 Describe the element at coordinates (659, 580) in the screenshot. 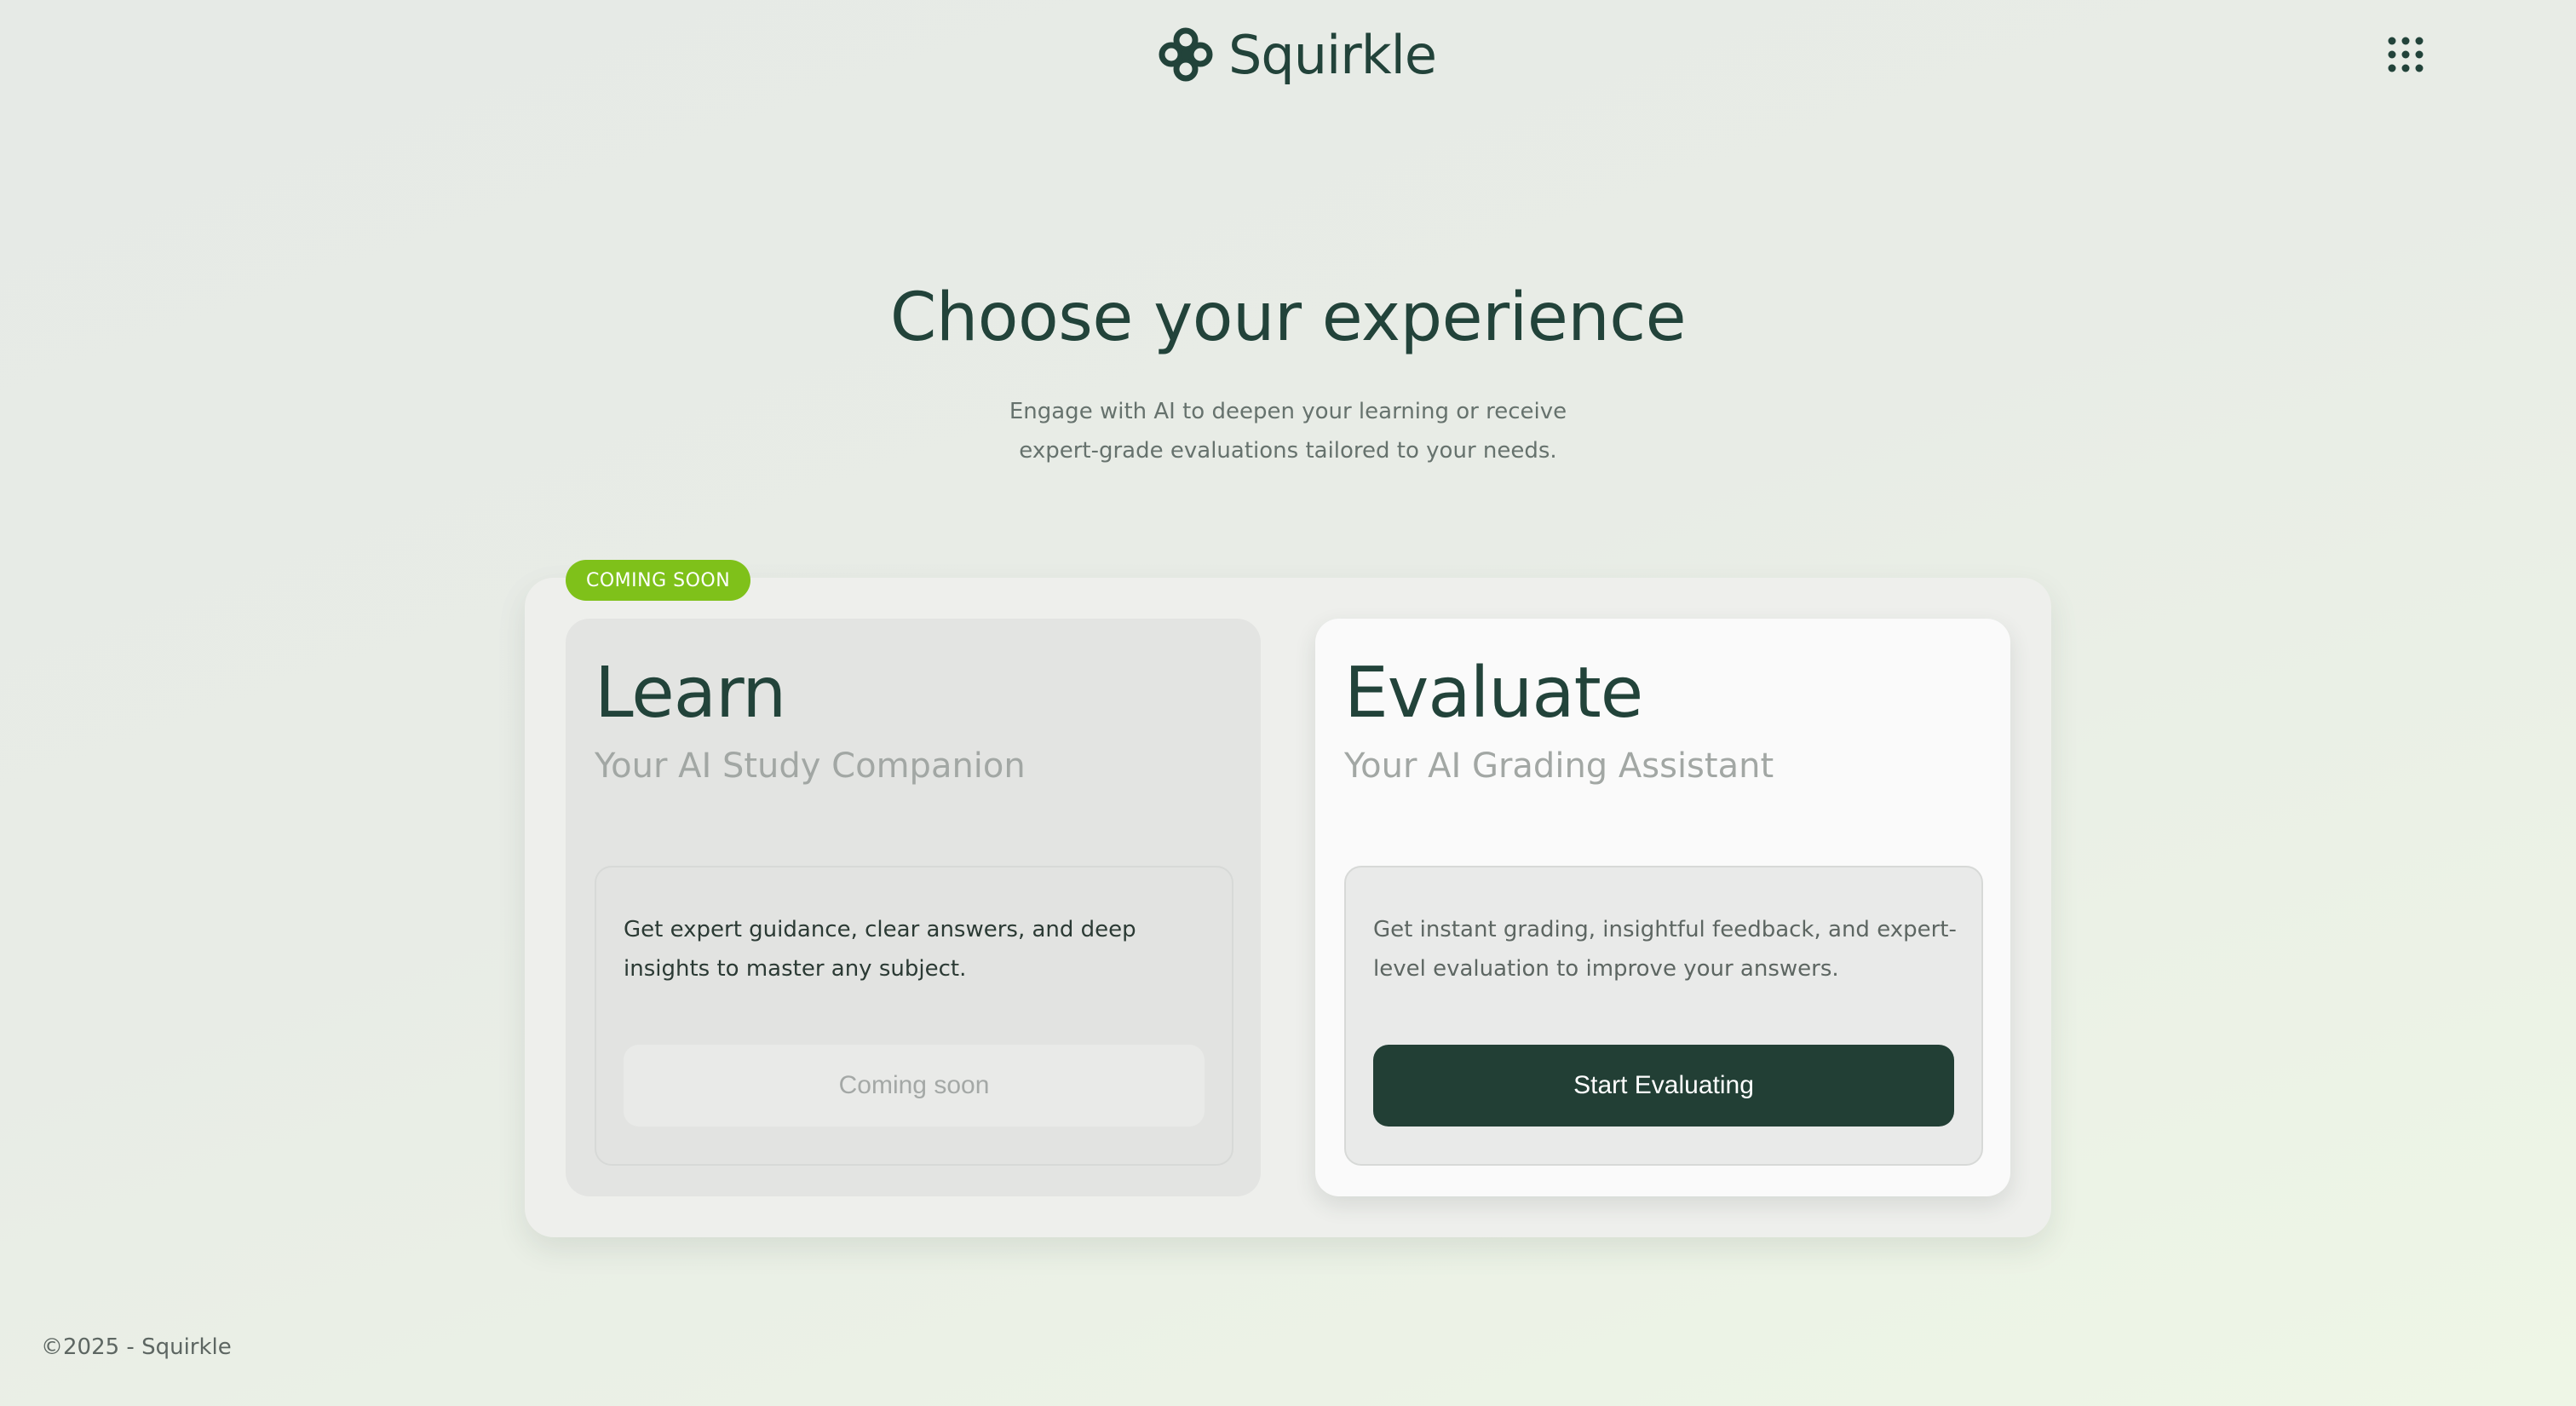

I see `coming-soon-badge: COMING SOON` at that location.